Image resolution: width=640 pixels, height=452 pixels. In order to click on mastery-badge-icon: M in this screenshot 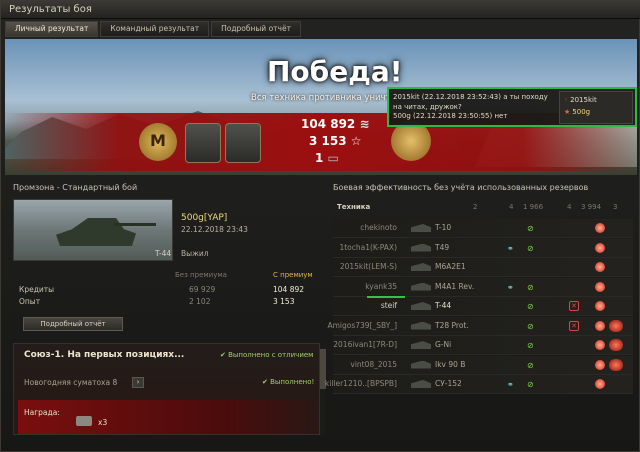, I will do `click(158, 142)`.